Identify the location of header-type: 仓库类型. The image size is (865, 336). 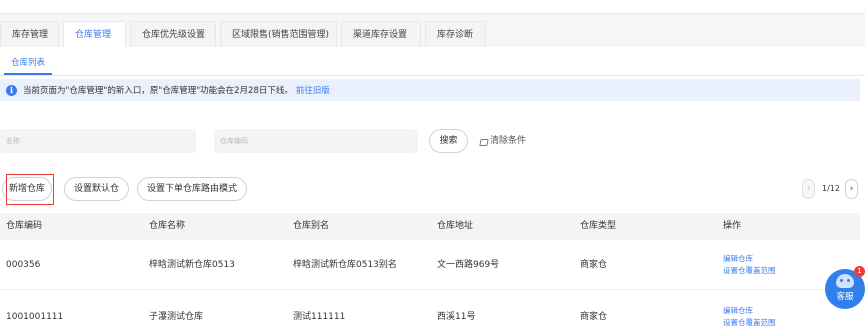
(598, 226).